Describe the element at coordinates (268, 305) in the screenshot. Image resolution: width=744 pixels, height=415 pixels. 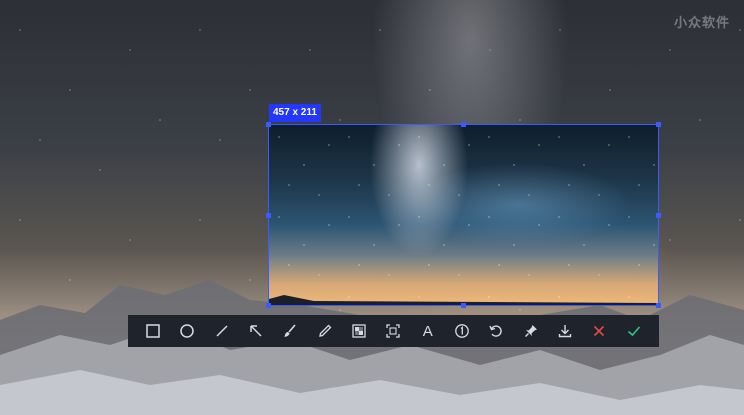
I see `resize-handle-bottom-left` at that location.